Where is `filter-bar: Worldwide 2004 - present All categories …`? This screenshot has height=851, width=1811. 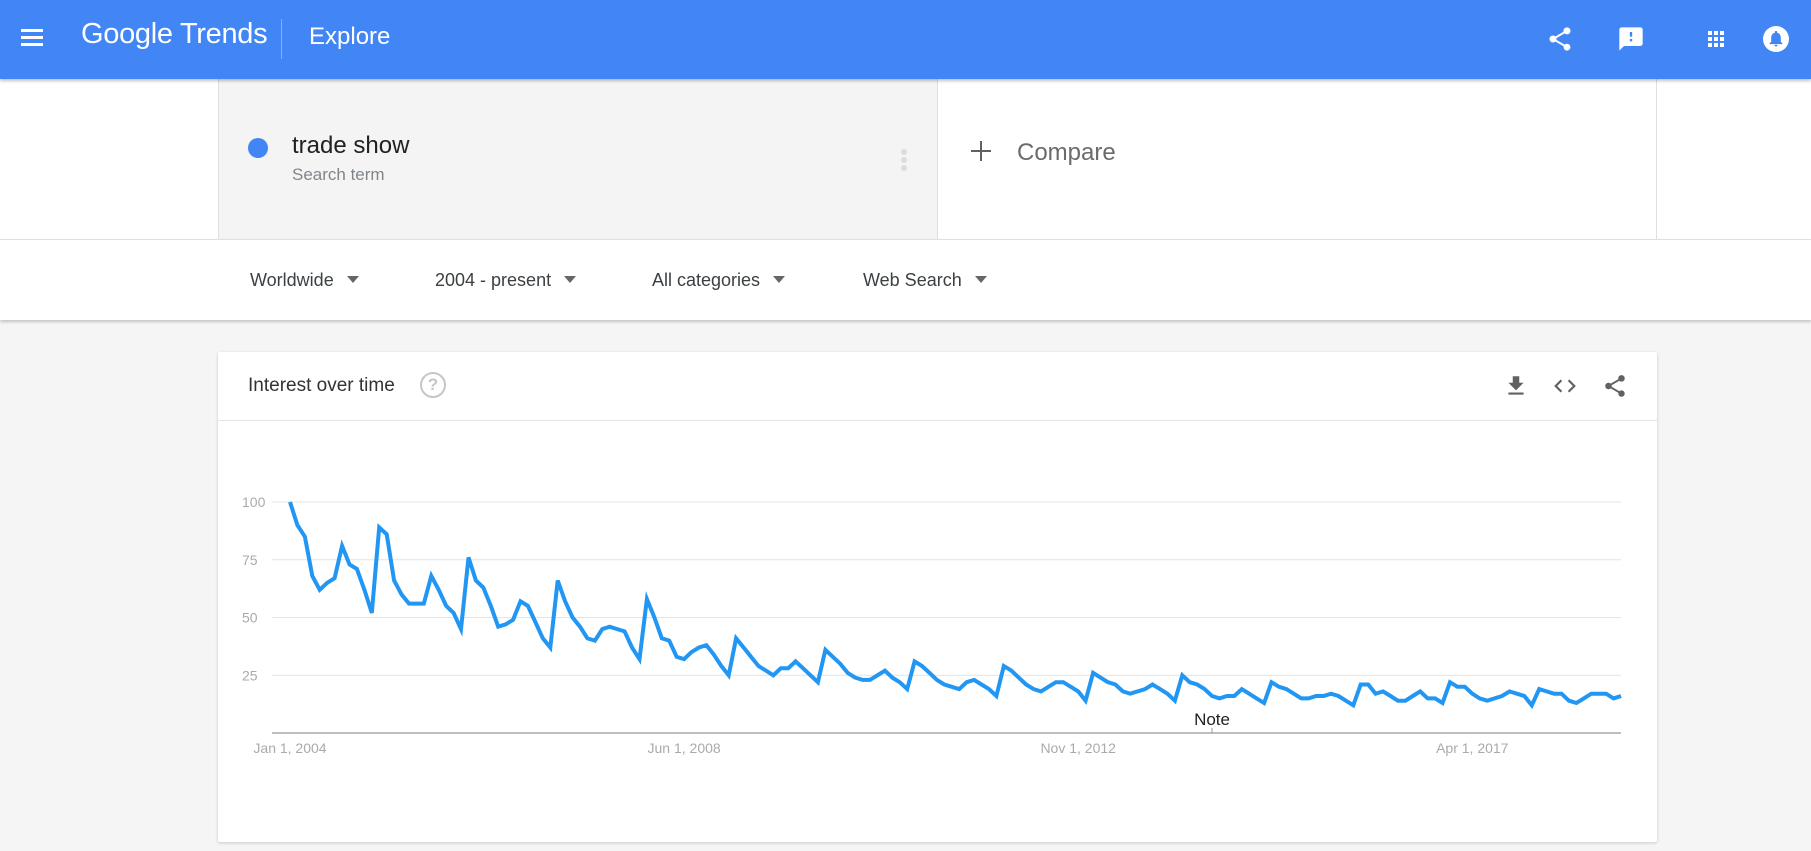 filter-bar: Worldwide 2004 - present All categories … is located at coordinates (905, 279).